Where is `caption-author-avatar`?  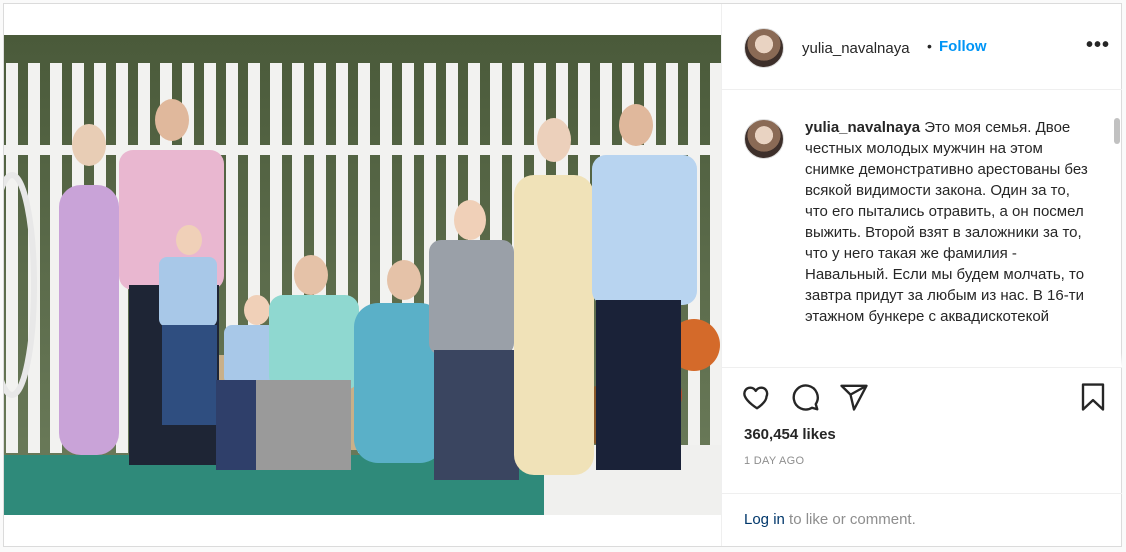 caption-author-avatar is located at coordinates (764, 139).